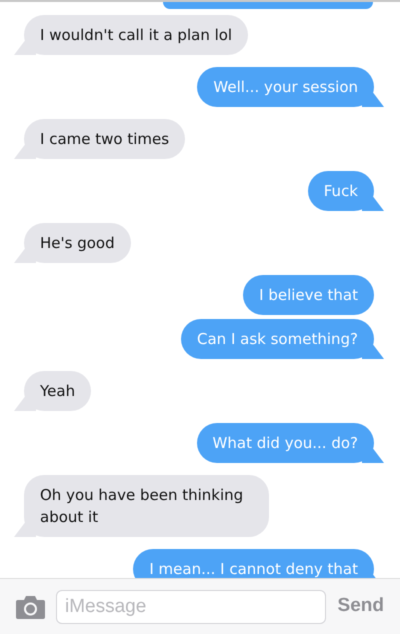  What do you see at coordinates (53, 391) in the screenshot?
I see `received-message: Yeah` at bounding box center [53, 391].